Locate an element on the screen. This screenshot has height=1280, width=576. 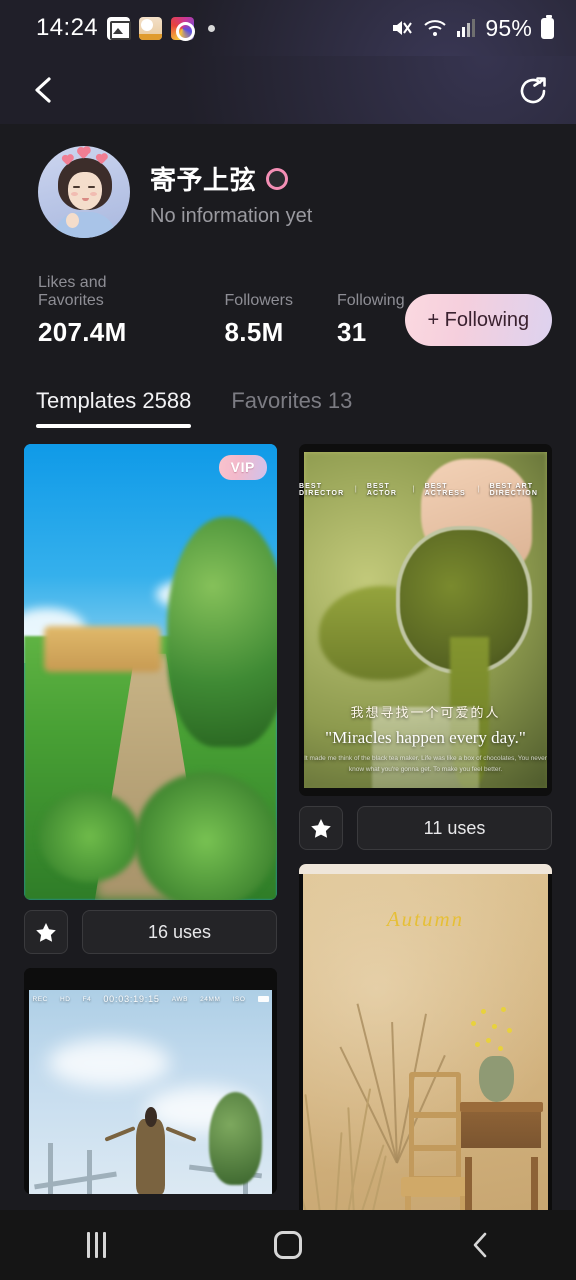
profile-info: 寄予上弦 No information yet is located at coordinates (231, 192).